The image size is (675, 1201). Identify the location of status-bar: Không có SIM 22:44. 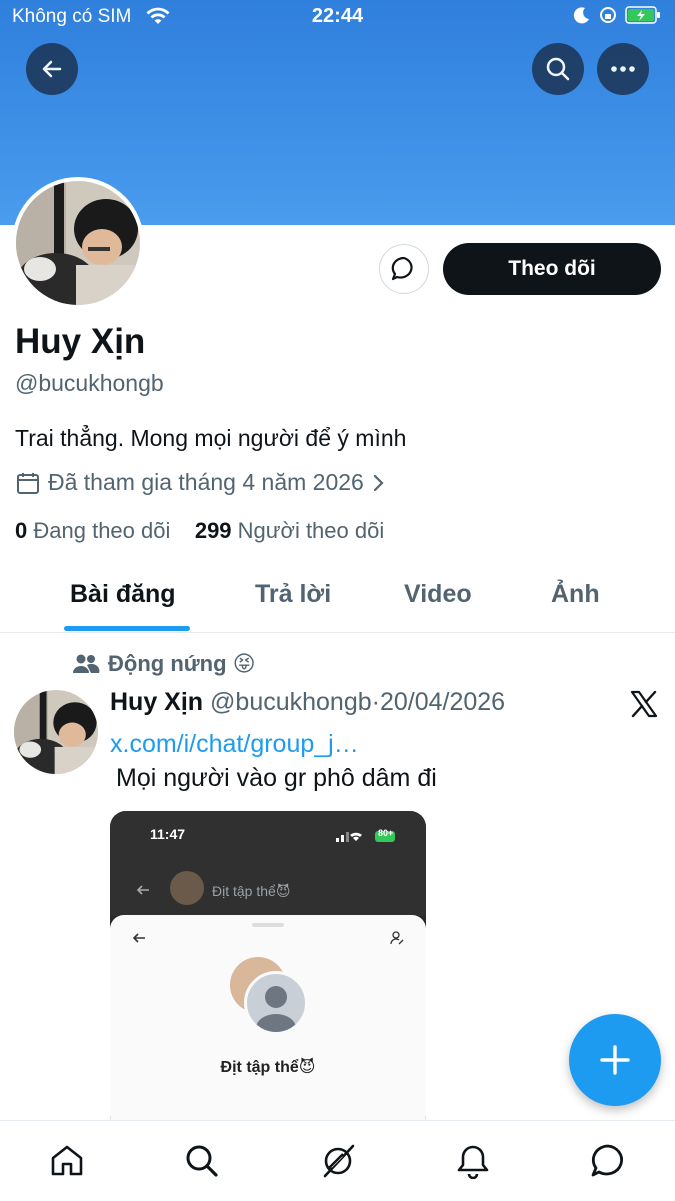
(337, 18).